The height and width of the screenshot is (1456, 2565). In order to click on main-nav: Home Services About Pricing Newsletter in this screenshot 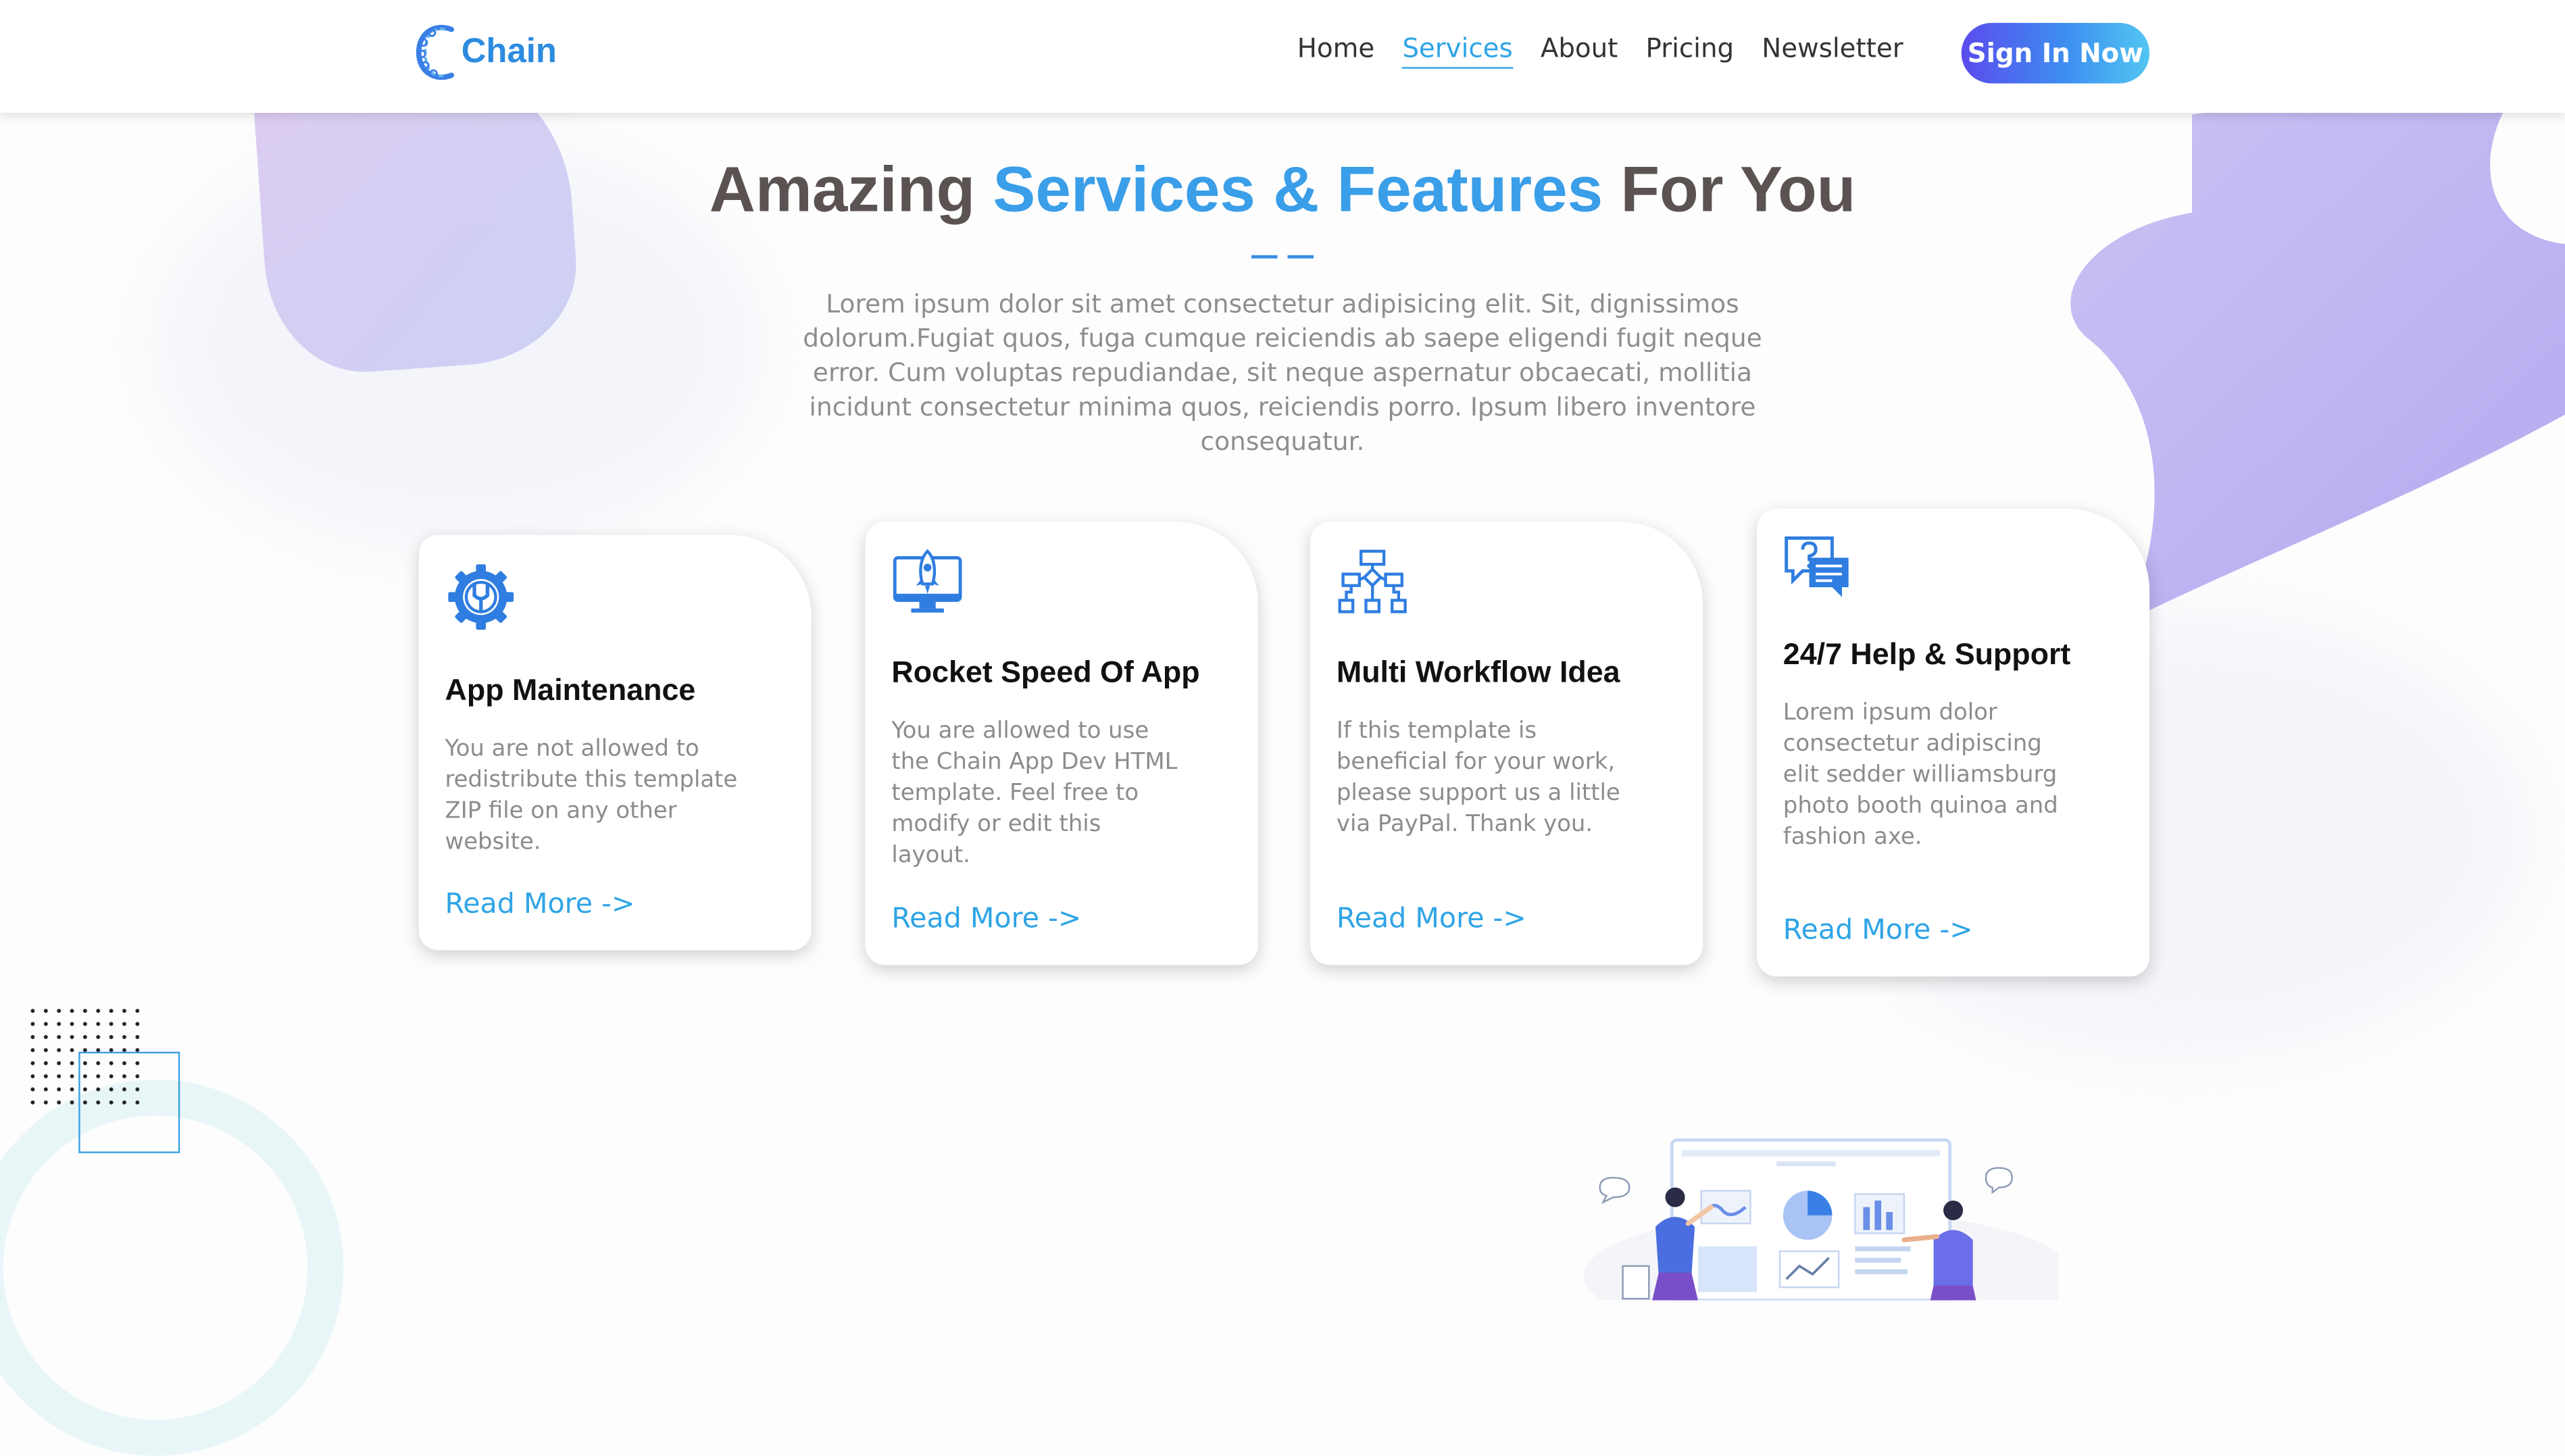, I will do `click(1614, 50)`.